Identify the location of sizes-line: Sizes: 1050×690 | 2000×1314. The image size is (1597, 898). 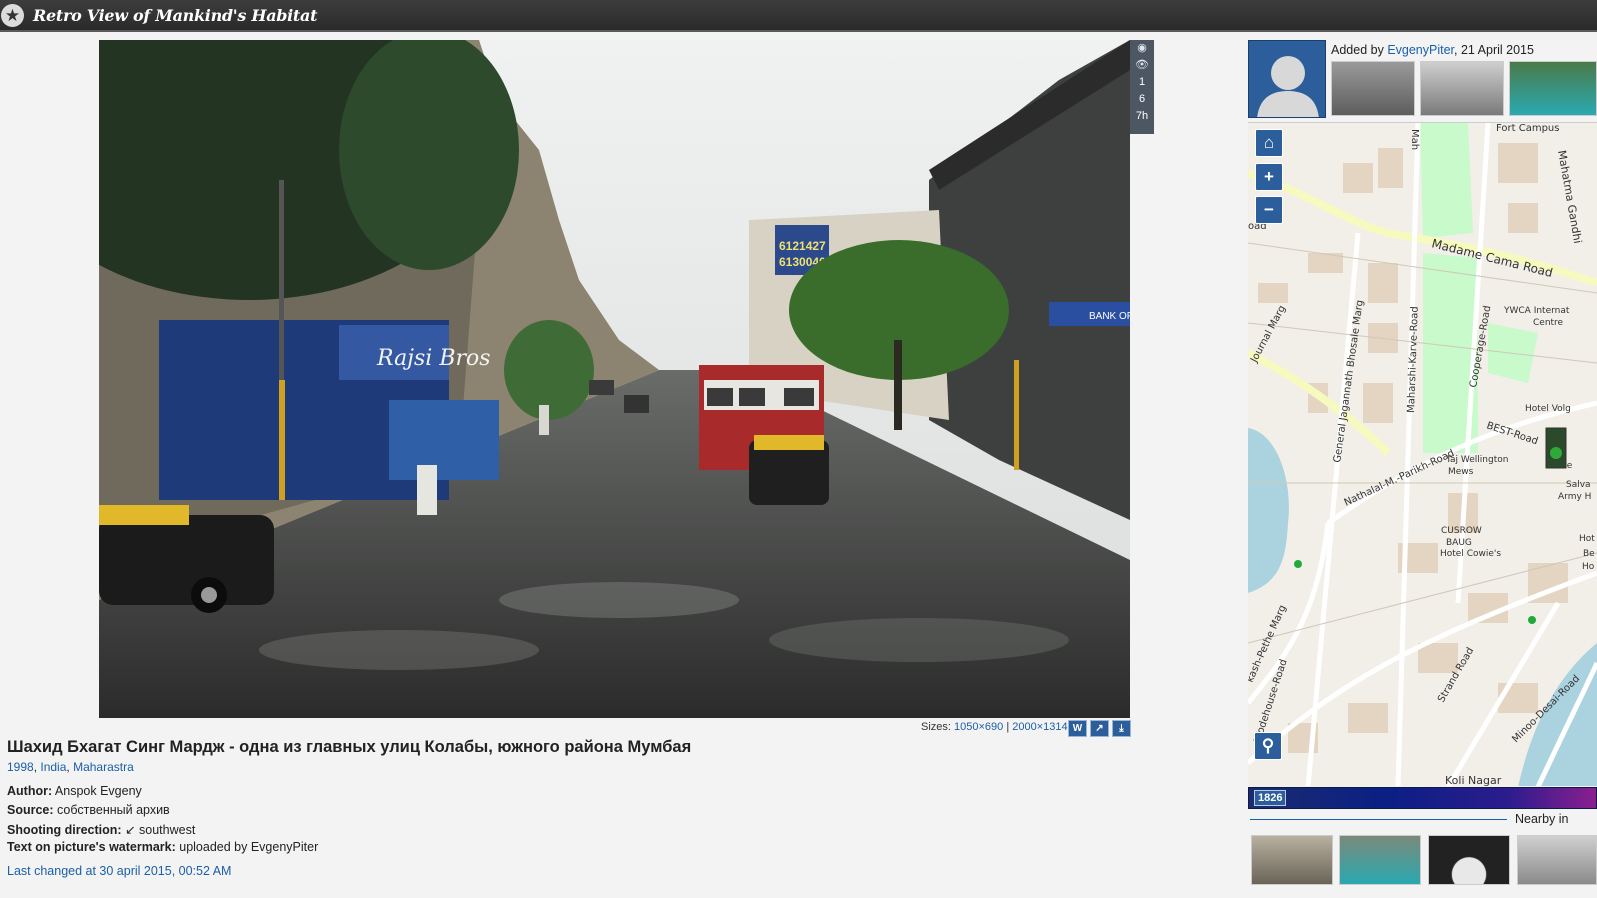
(994, 727).